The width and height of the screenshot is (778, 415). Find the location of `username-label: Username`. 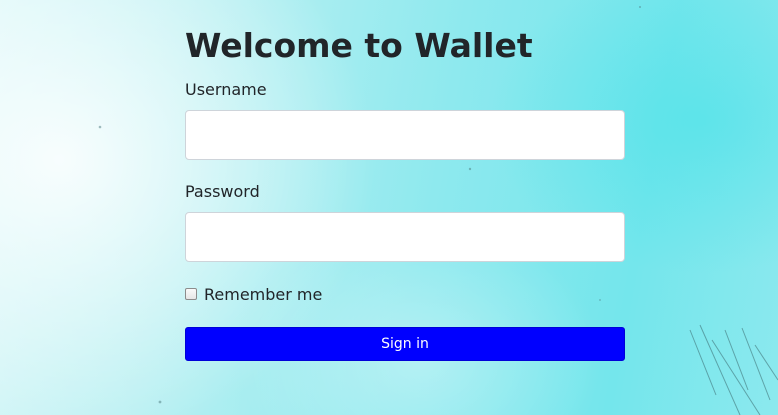

username-label: Username is located at coordinates (226, 89).